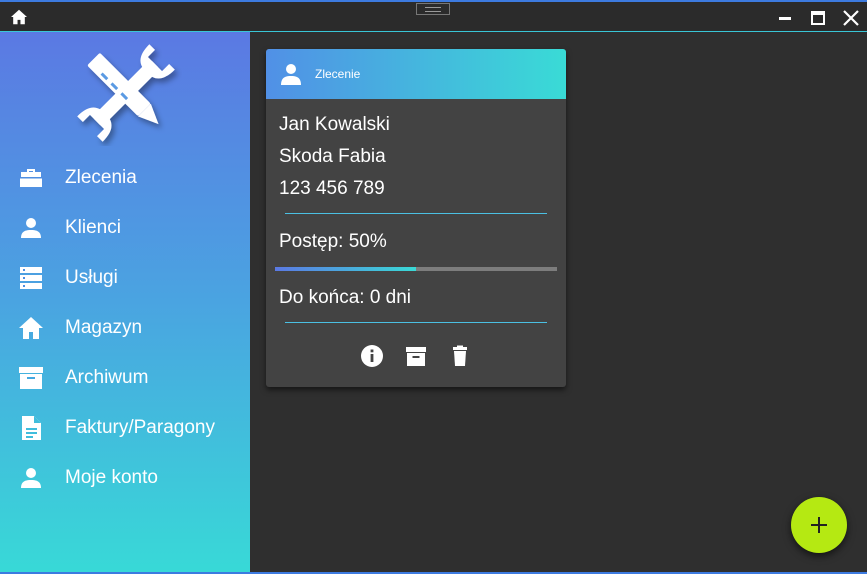 The width and height of the screenshot is (867, 574). I want to click on sidebar-item-faktury: Faktury/Paragony, so click(125, 428).